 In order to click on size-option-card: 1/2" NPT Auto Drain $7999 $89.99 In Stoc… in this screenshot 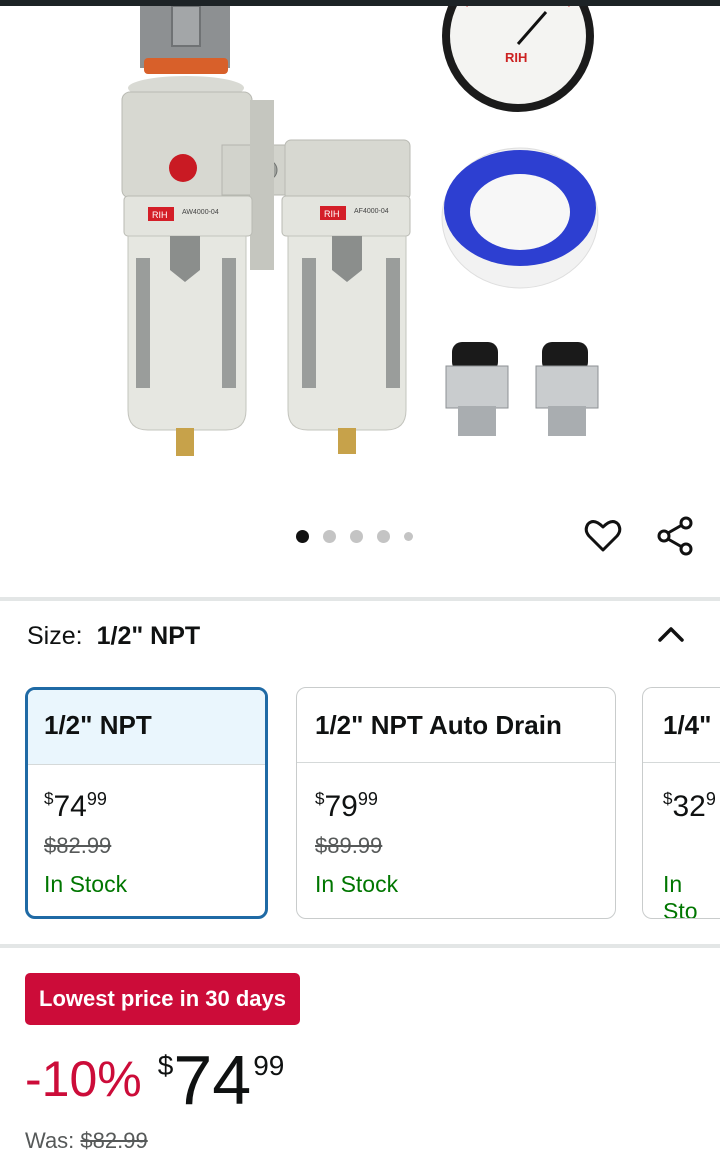, I will do `click(456, 803)`.